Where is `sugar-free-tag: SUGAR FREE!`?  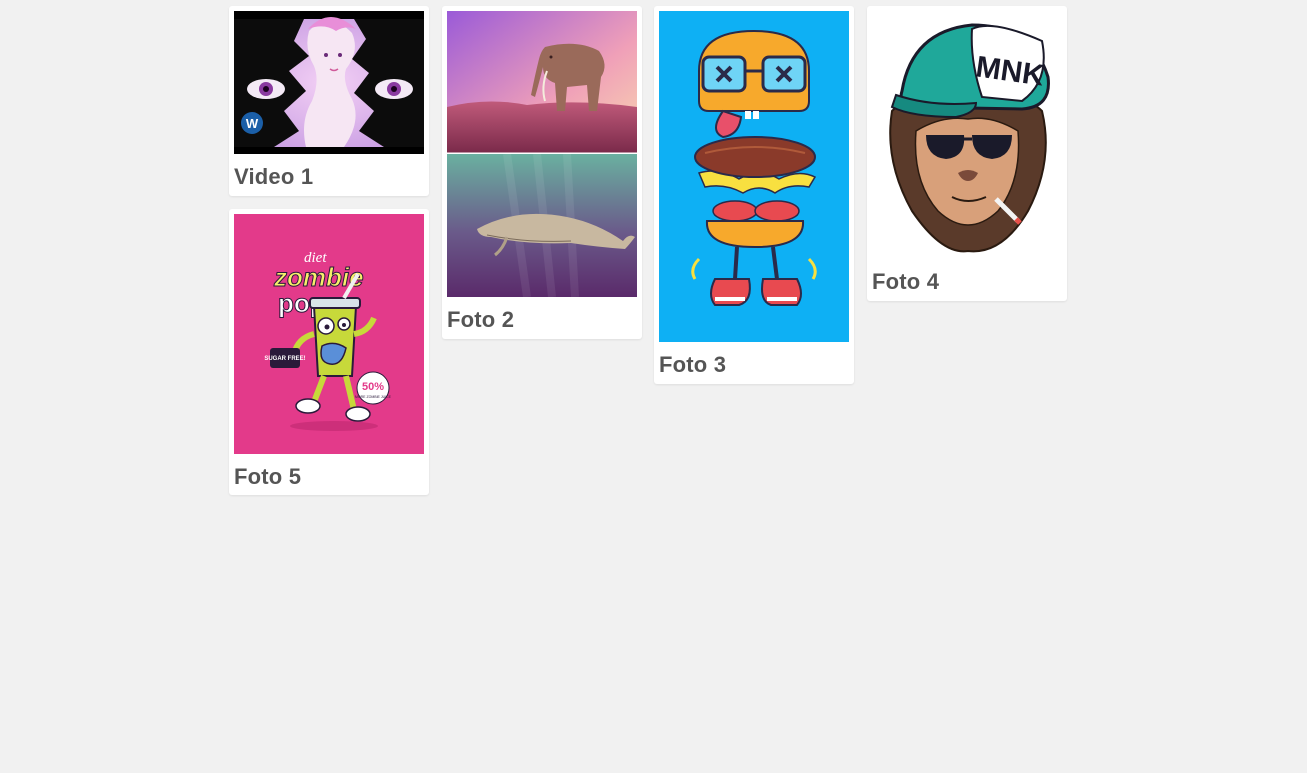 sugar-free-tag: SUGAR FREE! is located at coordinates (284, 359).